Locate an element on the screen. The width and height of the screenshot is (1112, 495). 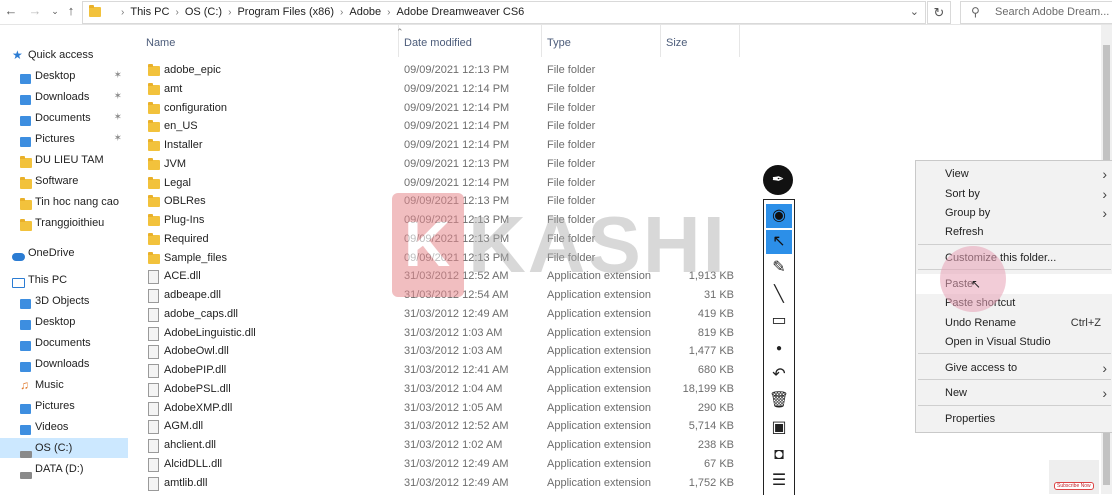
sidebar-item: OS (C:) is located at coordinates (64, 448).